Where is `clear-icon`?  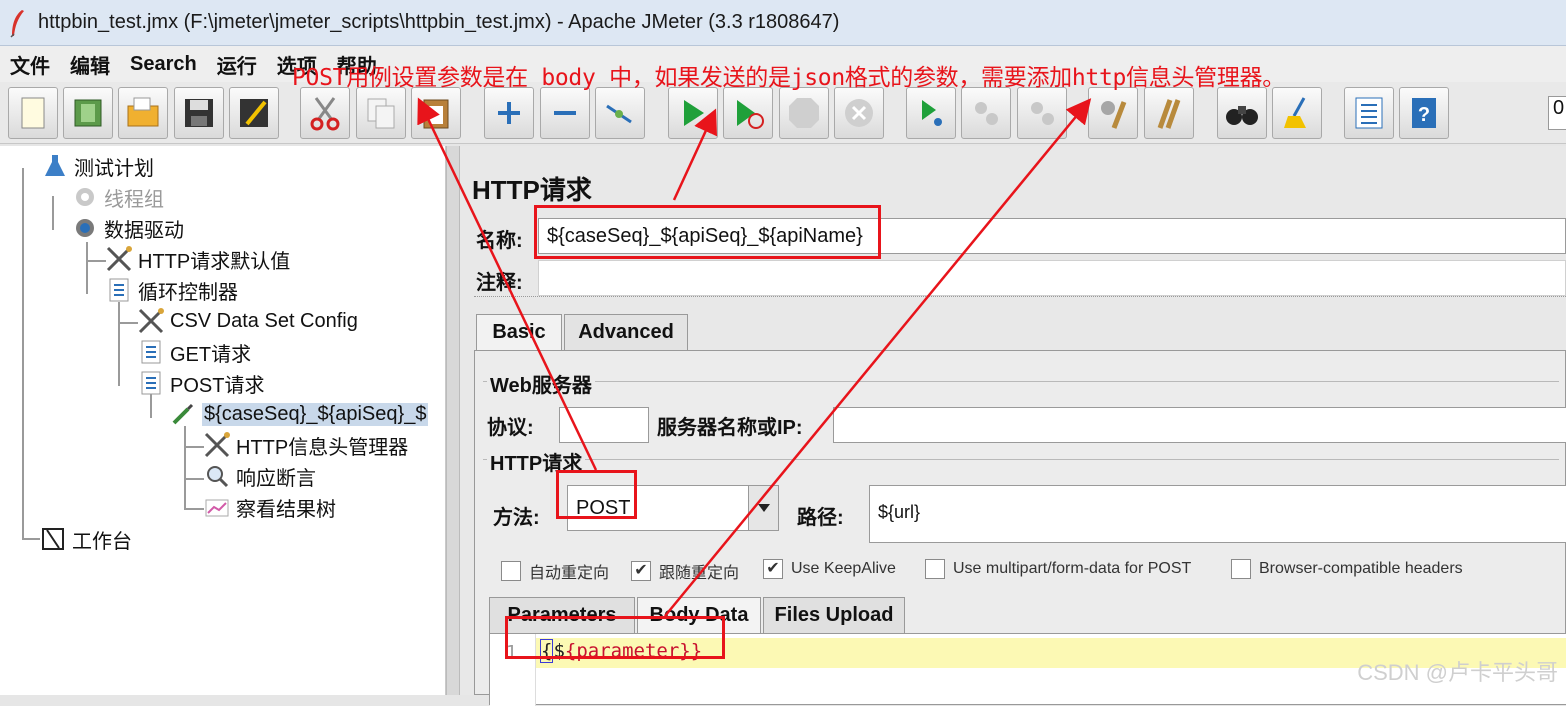
clear-icon is located at coordinates (1113, 113).